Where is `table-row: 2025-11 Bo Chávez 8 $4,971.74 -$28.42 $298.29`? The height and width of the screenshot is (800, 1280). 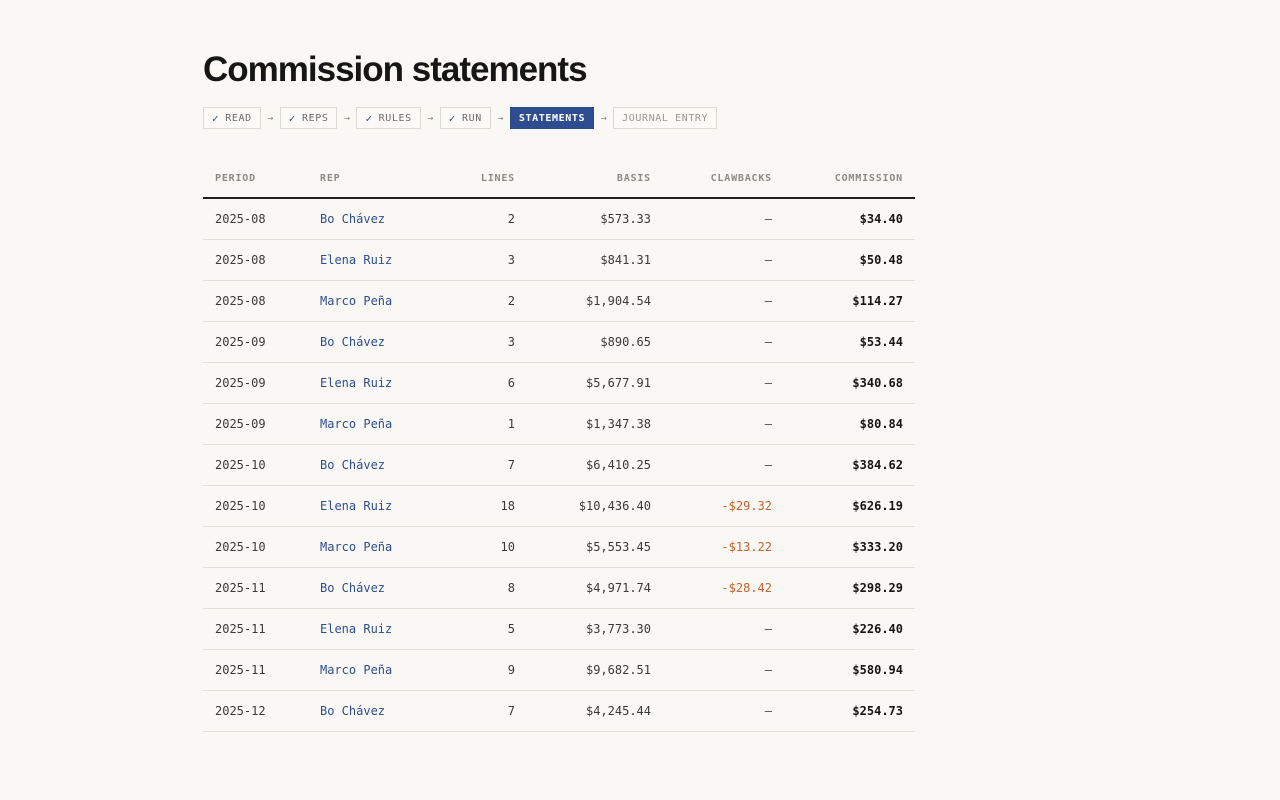
table-row: 2025-11 Bo Chávez 8 $4,971.74 -$28.42 $298.29 is located at coordinates (559, 588).